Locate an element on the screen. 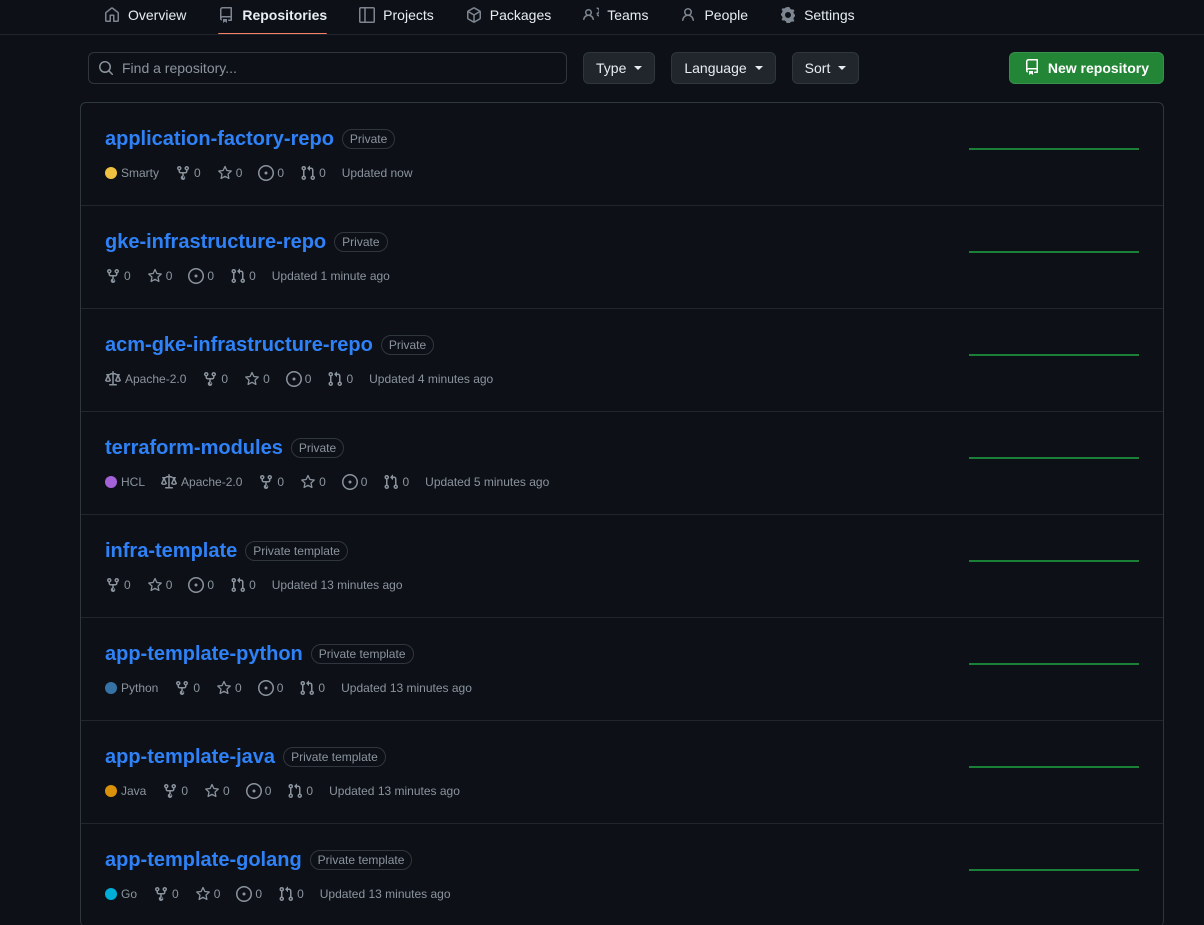 The width and height of the screenshot is (1204, 925). nav-tab-packages: Packages is located at coordinates (508, 15).